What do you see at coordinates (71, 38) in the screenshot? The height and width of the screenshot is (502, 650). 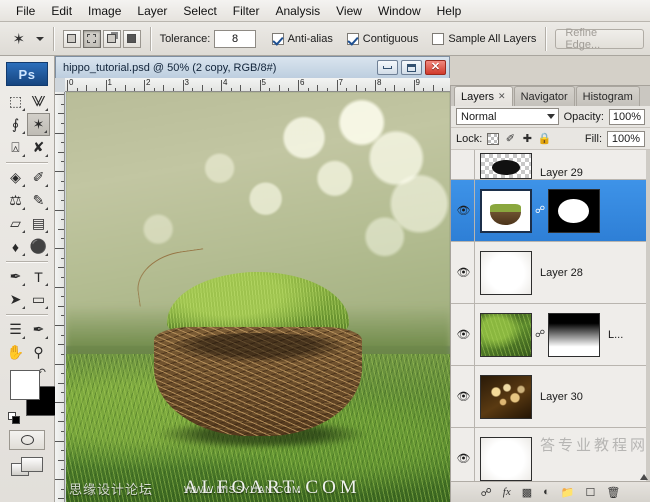 I see `new-selection-button` at bounding box center [71, 38].